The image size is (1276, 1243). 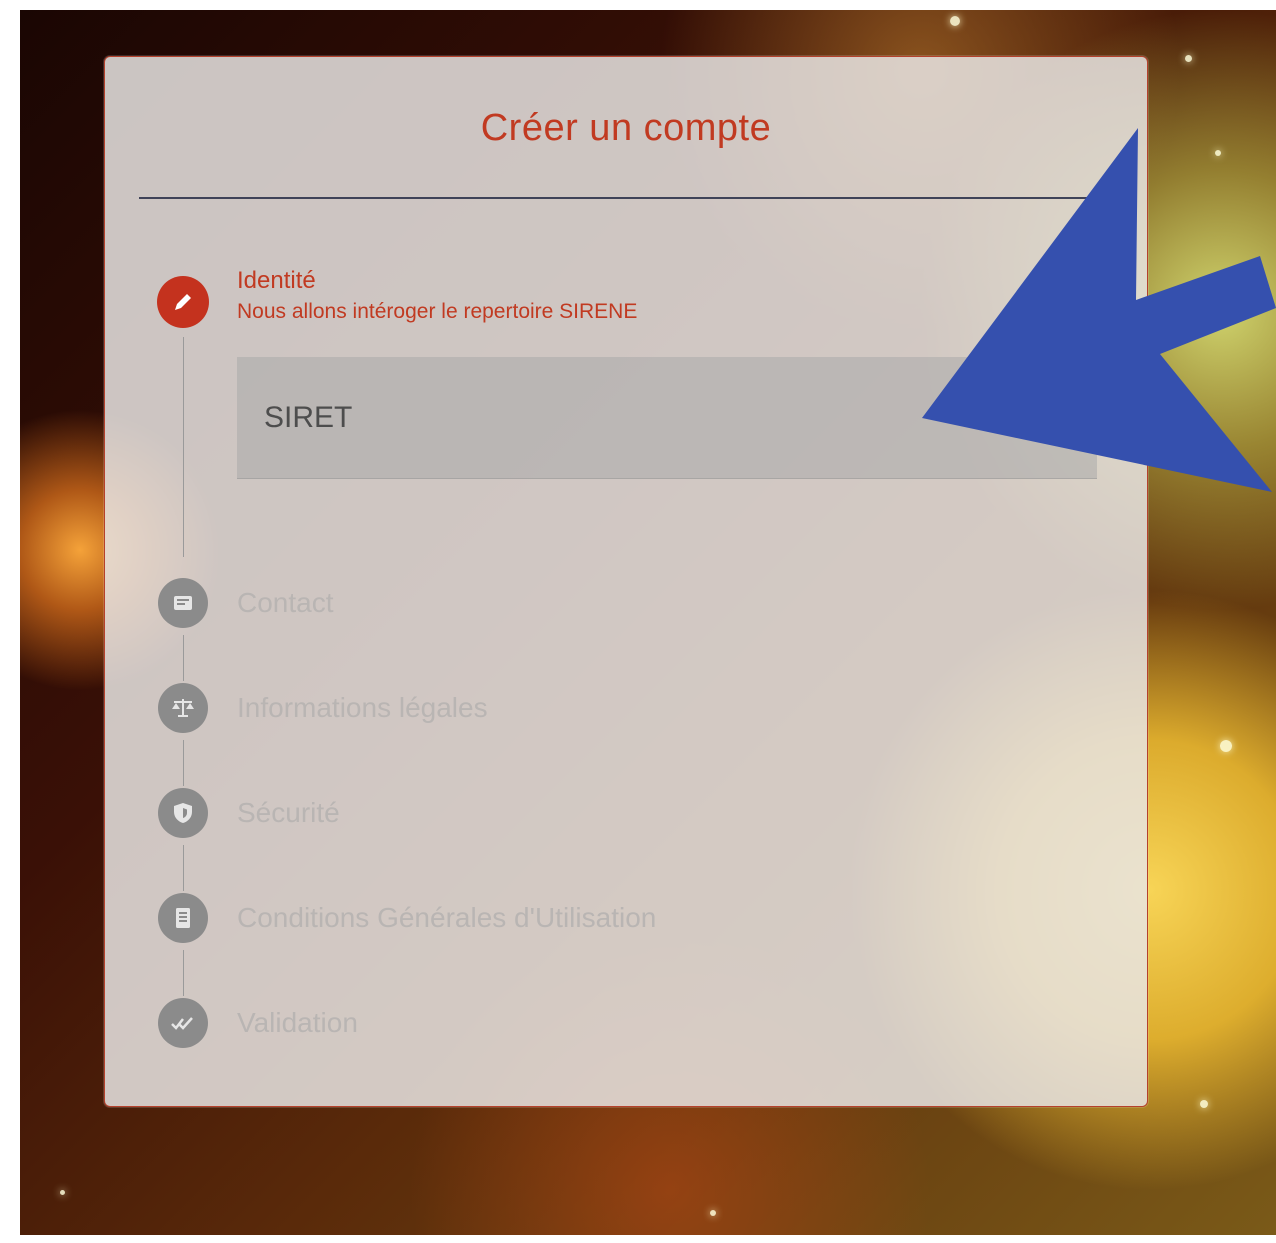 I want to click on step-label-contact: Contact, so click(x=285, y=603).